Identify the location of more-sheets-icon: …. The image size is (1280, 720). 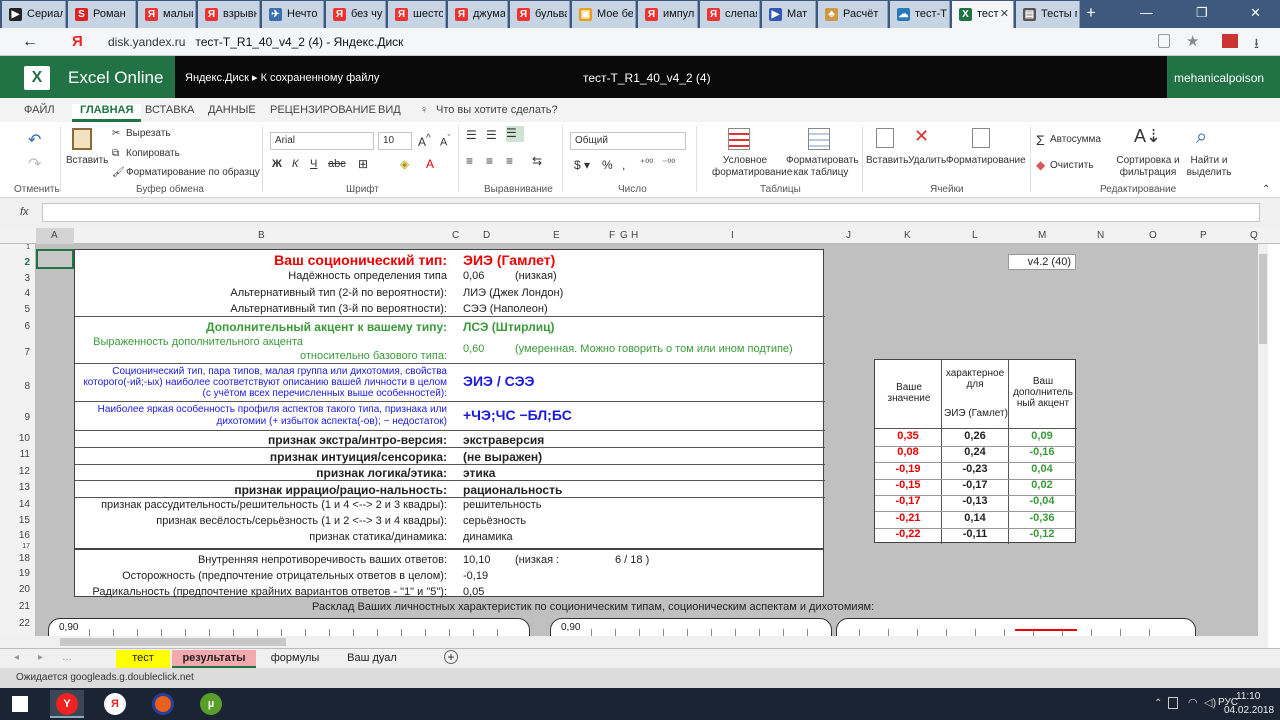
(67, 657).